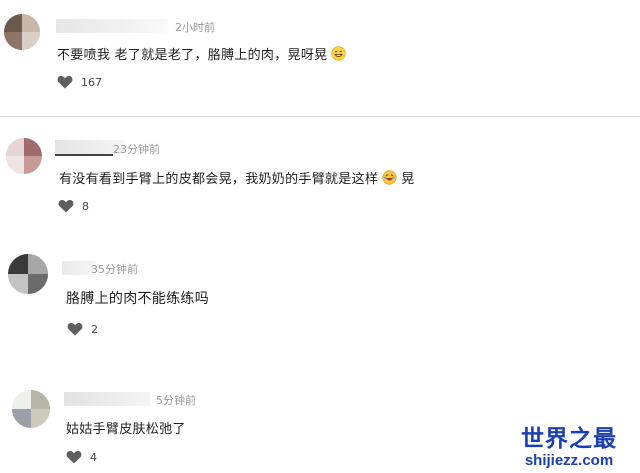  Describe the element at coordinates (94, 329) in the screenshot. I see `like-count: 2` at that location.